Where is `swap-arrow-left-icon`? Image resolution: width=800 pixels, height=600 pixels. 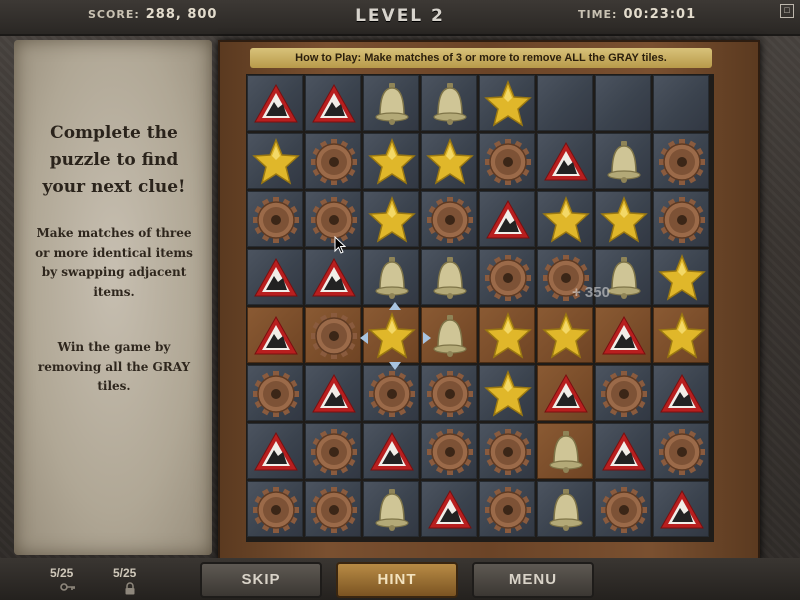 swap-arrow-left-icon is located at coordinates (364, 338).